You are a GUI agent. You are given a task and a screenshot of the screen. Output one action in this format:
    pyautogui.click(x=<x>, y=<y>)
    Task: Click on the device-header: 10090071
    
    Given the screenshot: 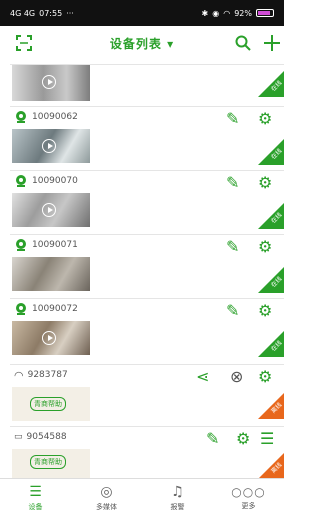 What is the action you would take?
    pyautogui.click(x=147, y=245)
    